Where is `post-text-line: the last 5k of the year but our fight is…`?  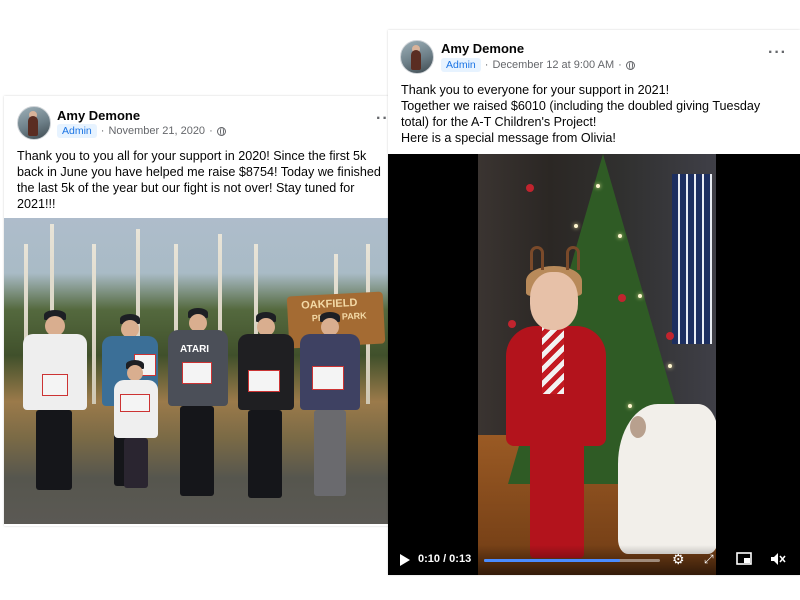
post-text-line: the last 5k of the year but our fight is… is located at coordinates (186, 188).